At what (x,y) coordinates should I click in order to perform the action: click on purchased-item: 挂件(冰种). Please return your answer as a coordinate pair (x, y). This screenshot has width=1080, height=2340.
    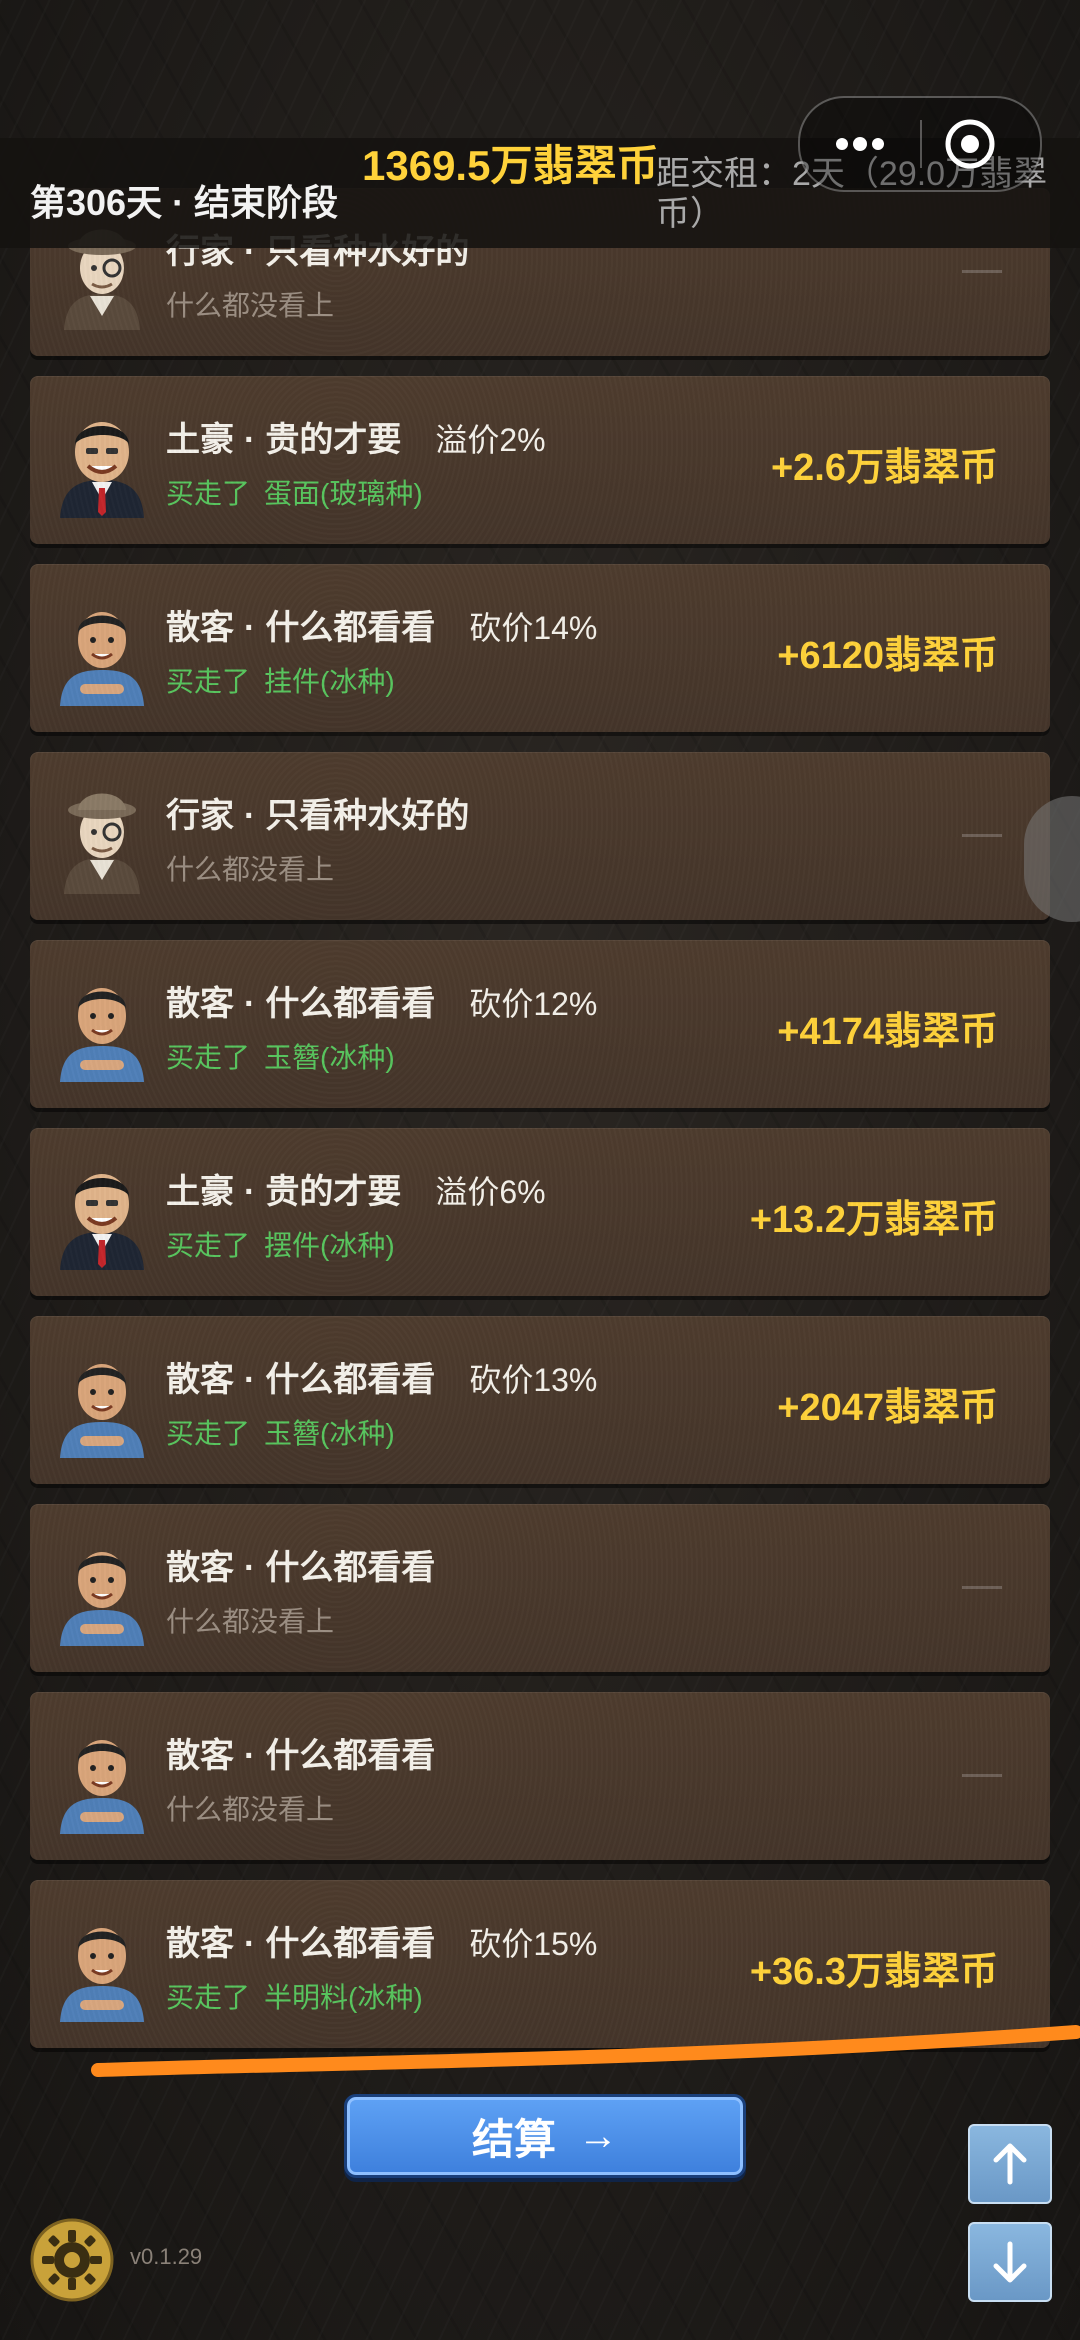
    Looking at the image, I should click on (329, 681).